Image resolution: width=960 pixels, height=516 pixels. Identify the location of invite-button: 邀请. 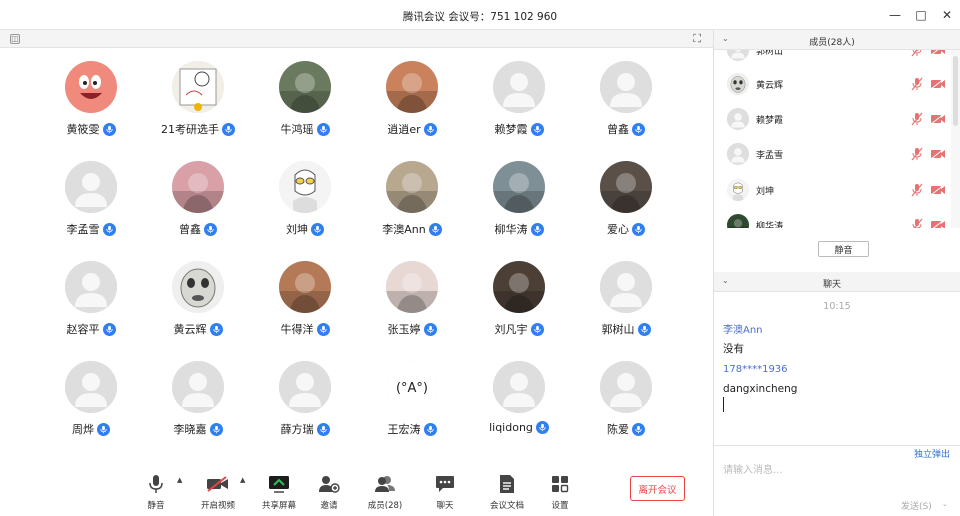
(329, 493).